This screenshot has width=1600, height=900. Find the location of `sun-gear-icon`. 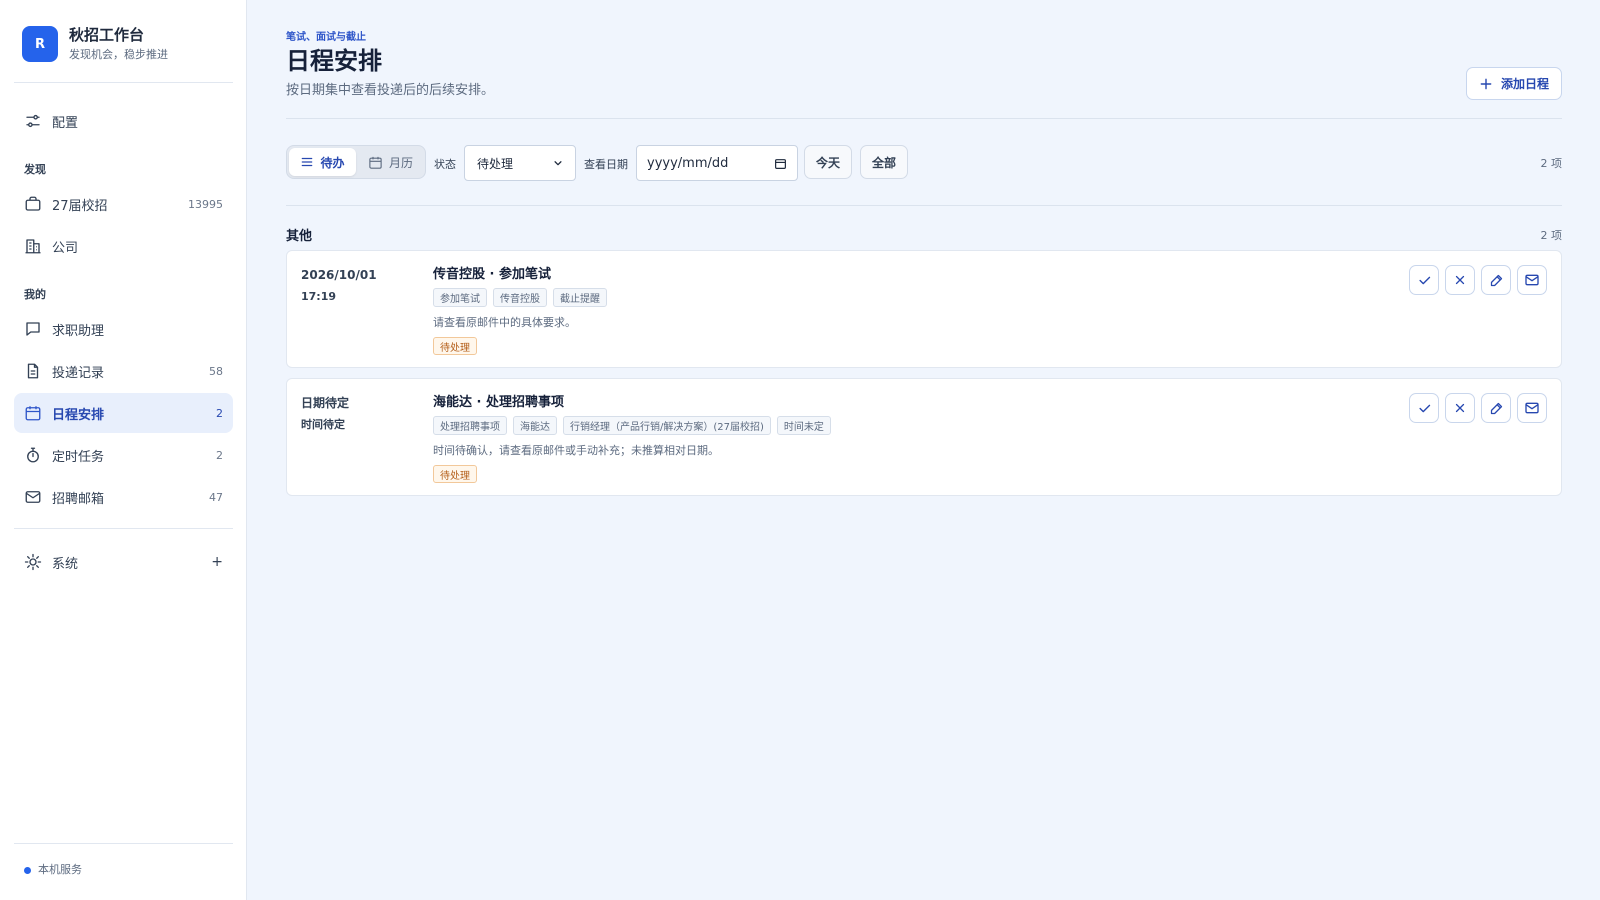

sun-gear-icon is located at coordinates (33, 562).